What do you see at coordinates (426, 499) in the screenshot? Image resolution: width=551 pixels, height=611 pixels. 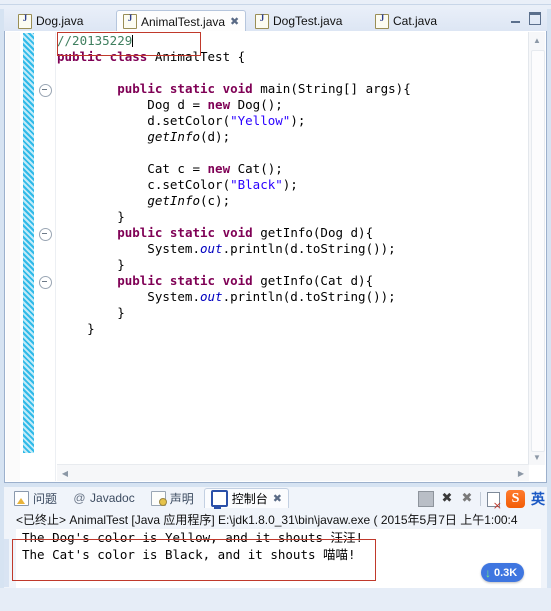 I see `terminate-icon` at bounding box center [426, 499].